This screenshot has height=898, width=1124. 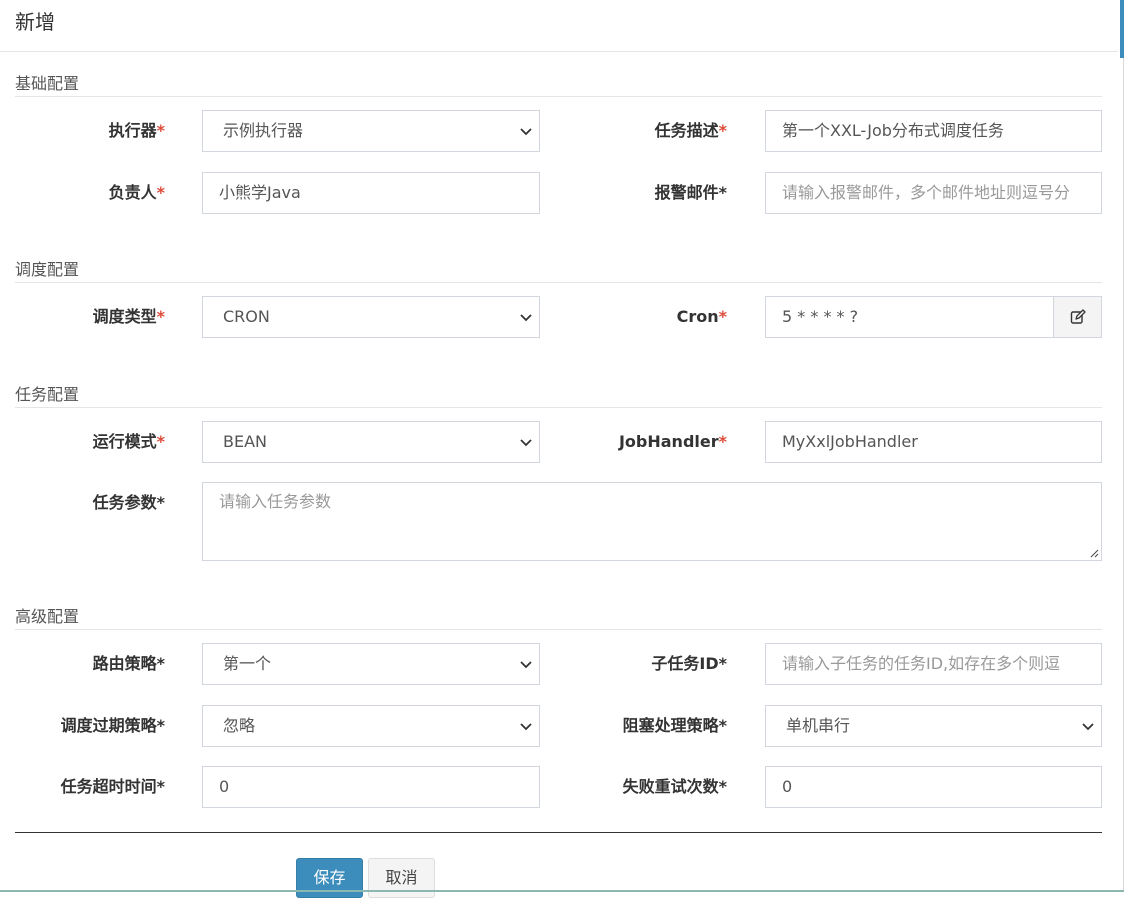 What do you see at coordinates (401, 878) in the screenshot?
I see `cancel-button: 取消` at bounding box center [401, 878].